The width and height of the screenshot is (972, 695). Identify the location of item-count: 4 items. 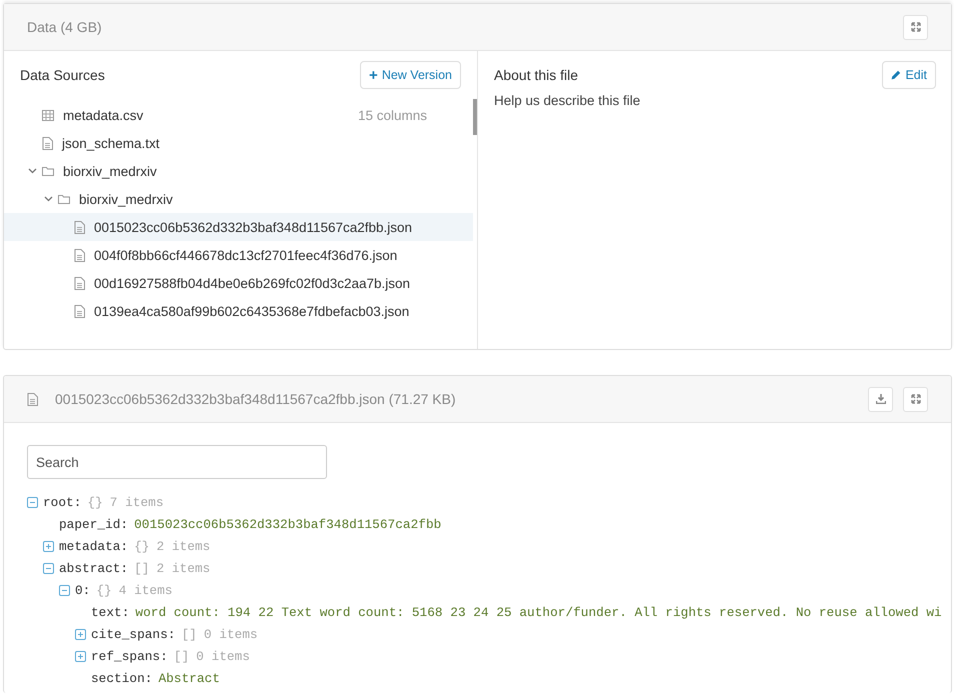
(145, 590).